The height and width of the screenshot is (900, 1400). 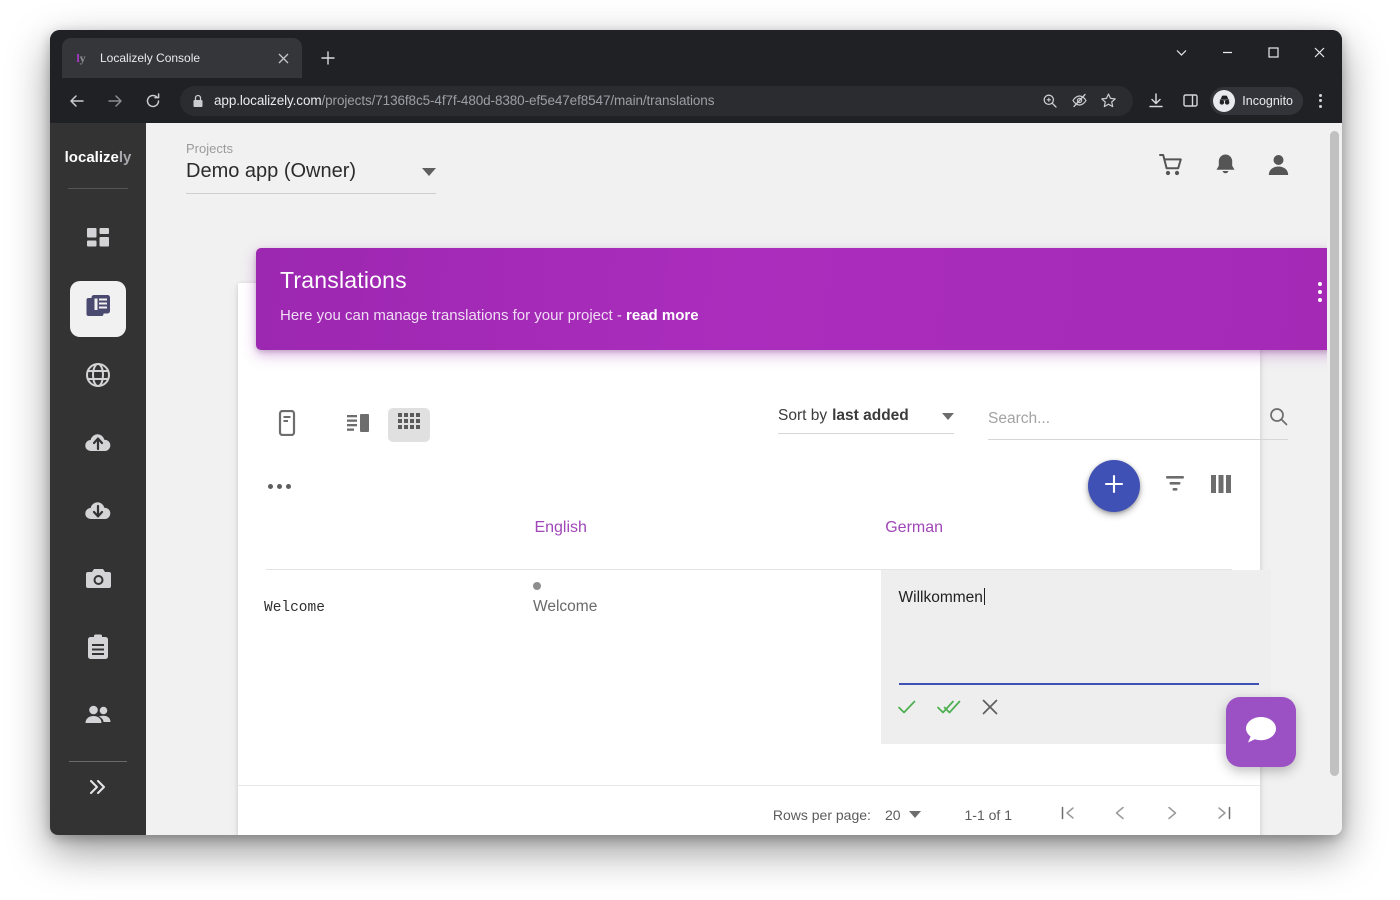 I want to click on cloud-download-icon, so click(x=98, y=513).